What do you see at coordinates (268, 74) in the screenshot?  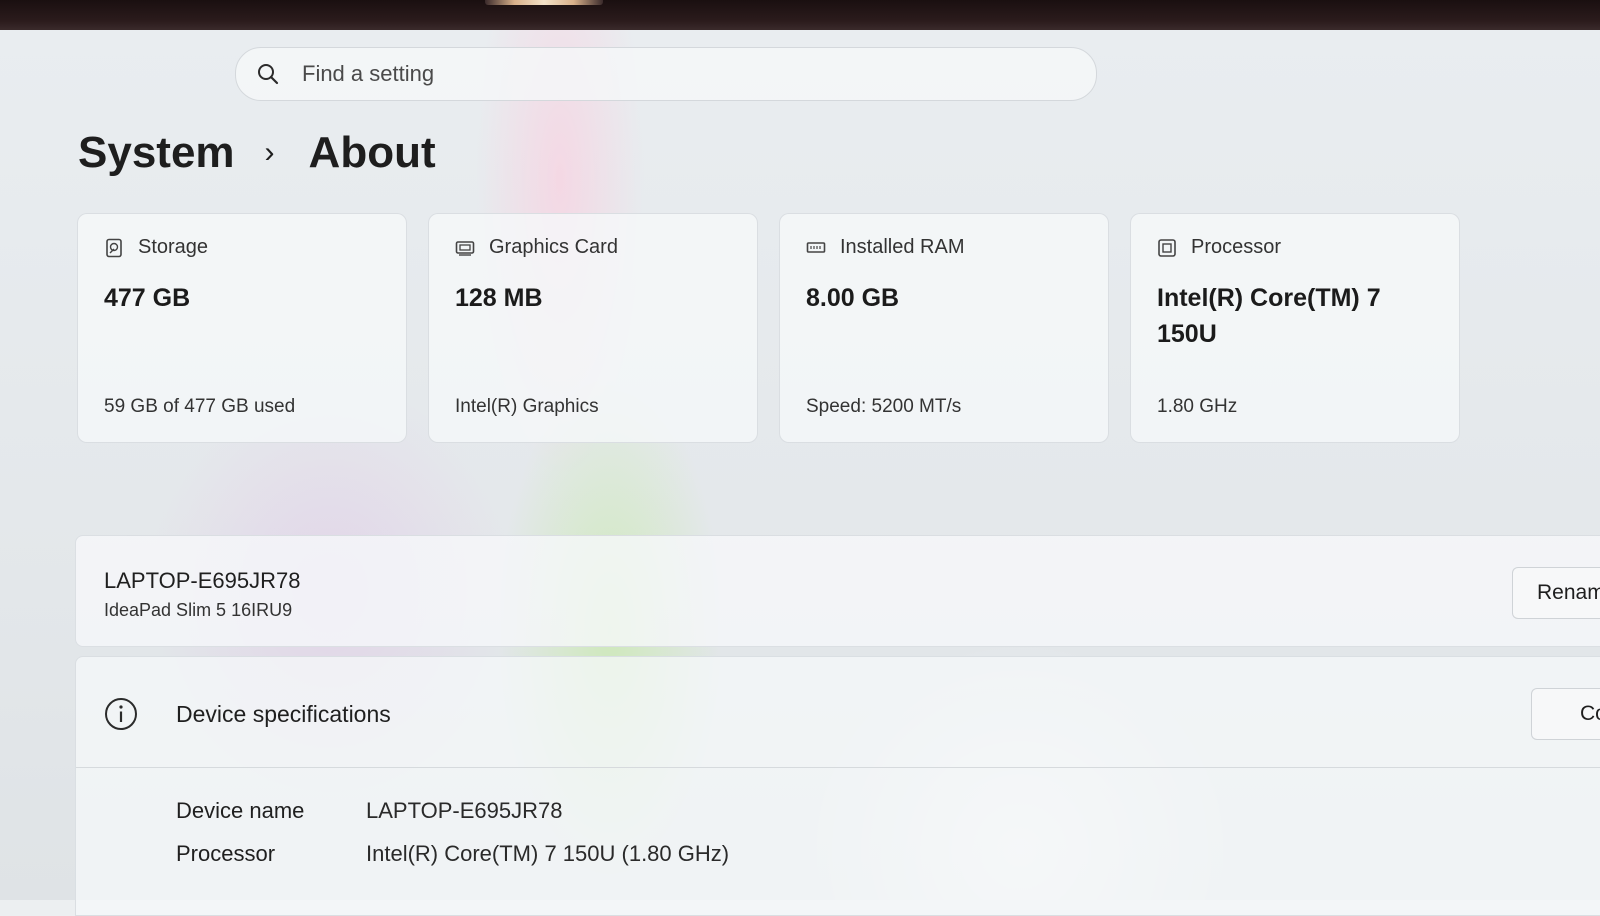 I see `search-icon` at bounding box center [268, 74].